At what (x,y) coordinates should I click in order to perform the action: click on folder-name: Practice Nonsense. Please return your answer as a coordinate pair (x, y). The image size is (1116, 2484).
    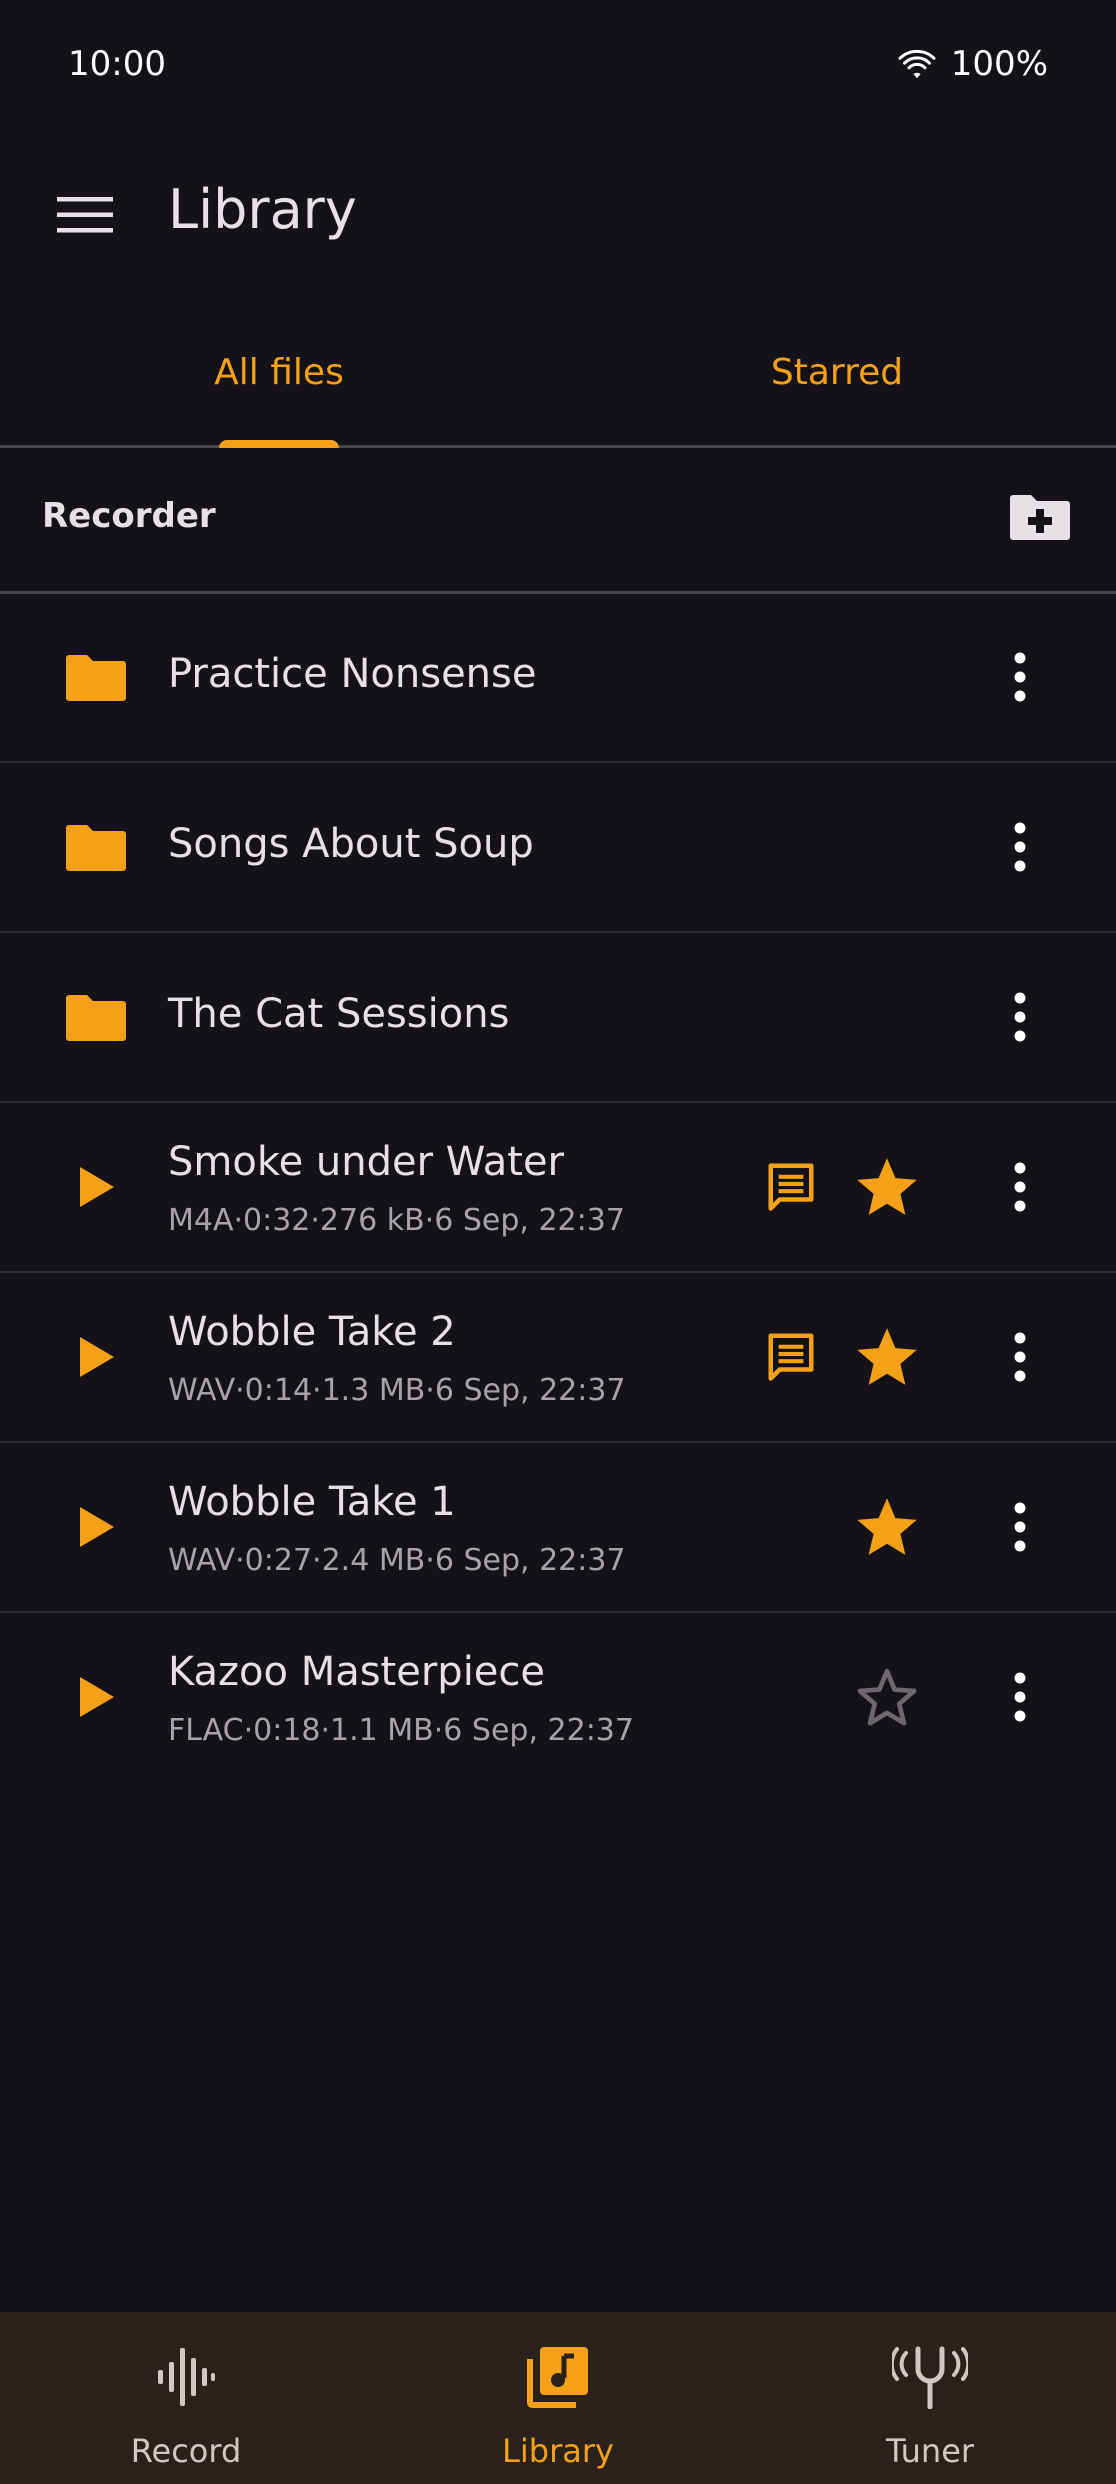
    Looking at the image, I should click on (352, 674).